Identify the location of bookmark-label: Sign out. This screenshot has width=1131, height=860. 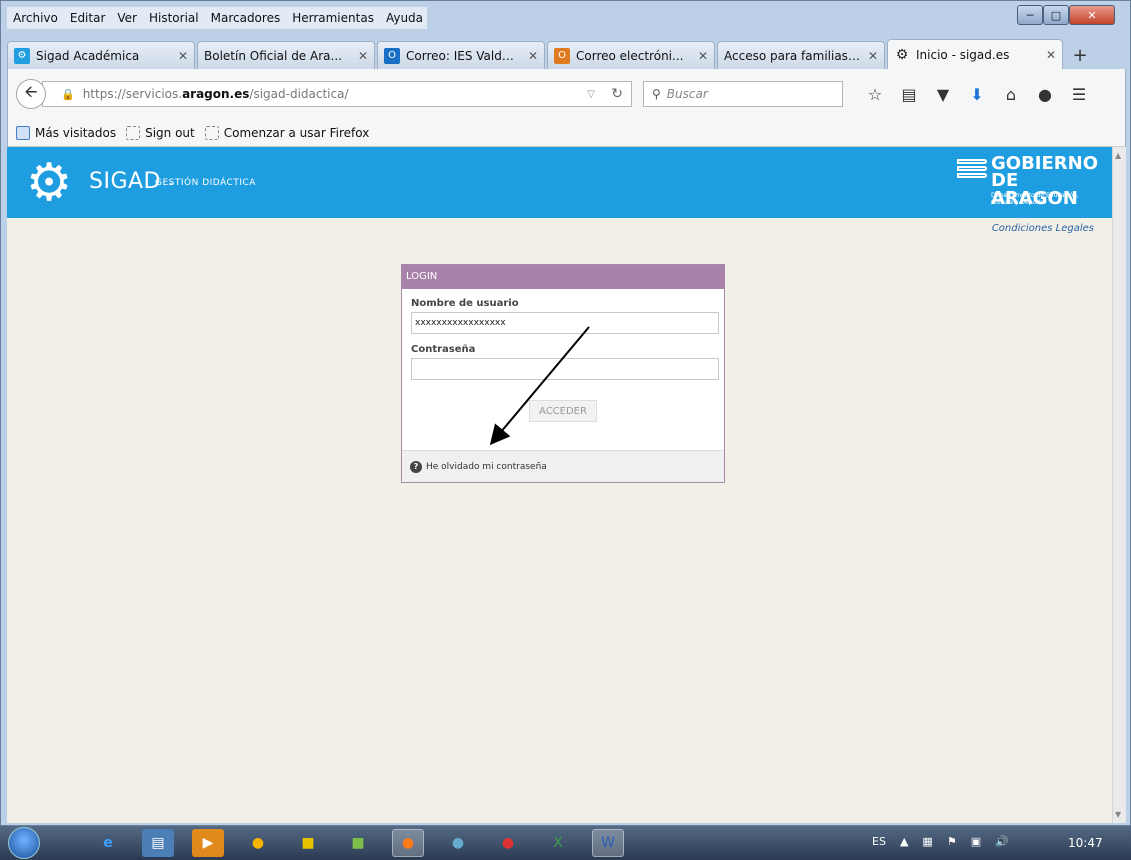
(170, 132).